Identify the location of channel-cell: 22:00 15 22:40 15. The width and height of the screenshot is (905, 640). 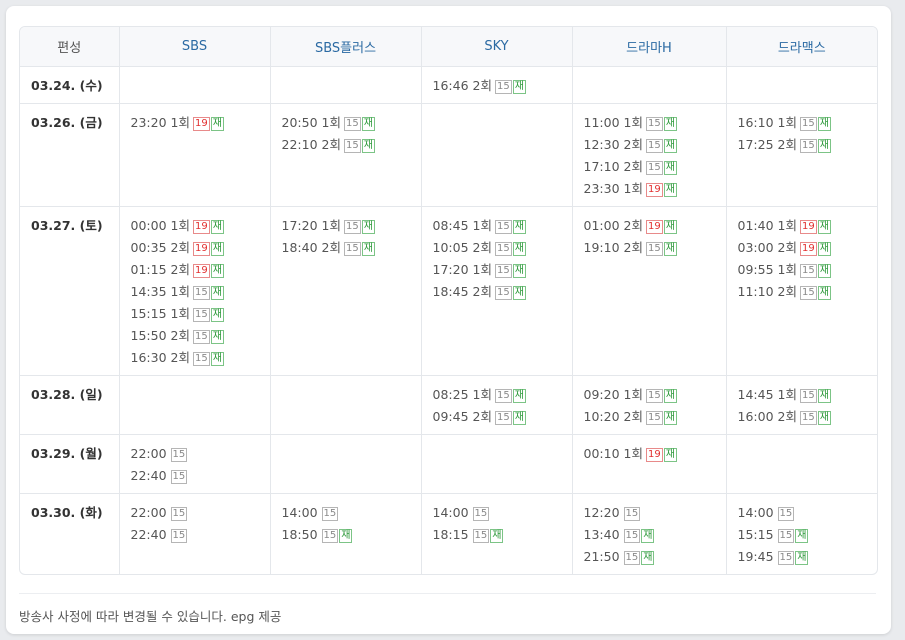
(195, 464).